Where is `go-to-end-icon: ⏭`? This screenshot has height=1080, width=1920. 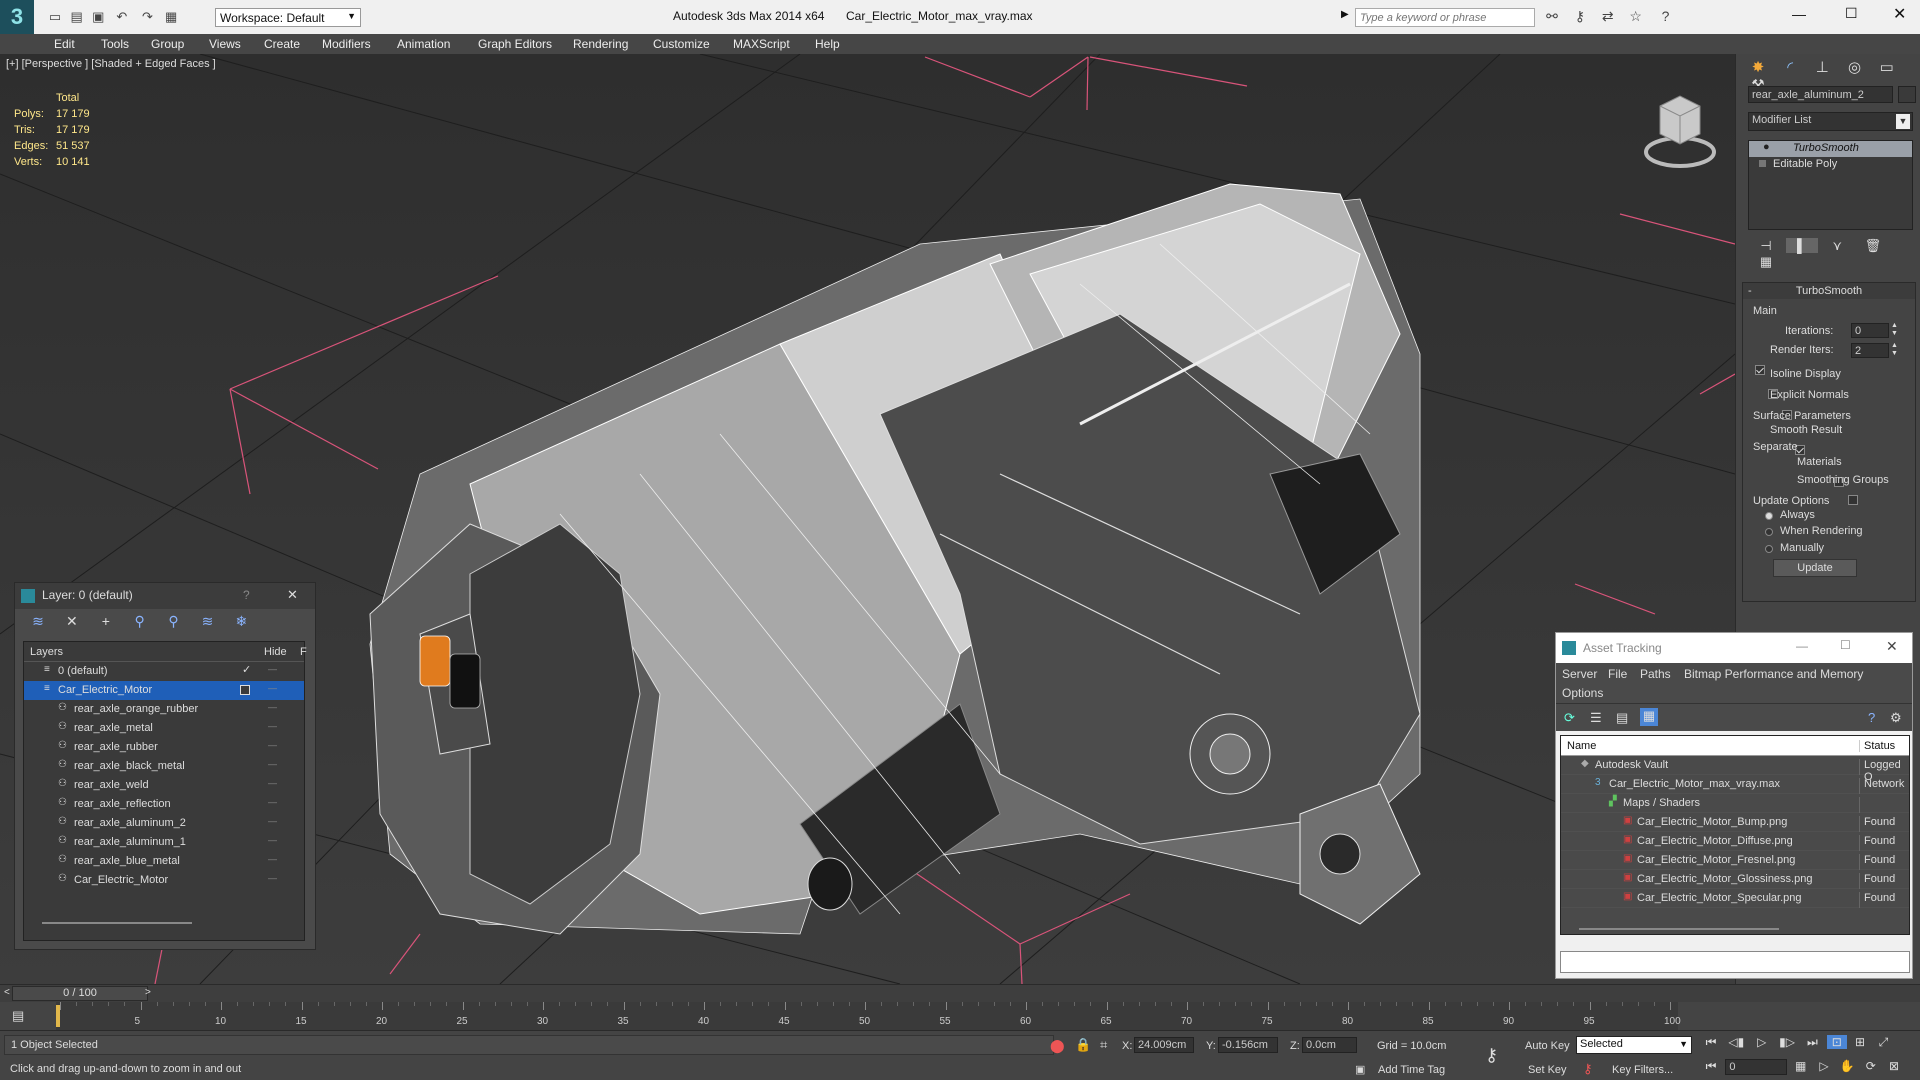
go-to-end-icon: ⏭ is located at coordinates (1812, 1042).